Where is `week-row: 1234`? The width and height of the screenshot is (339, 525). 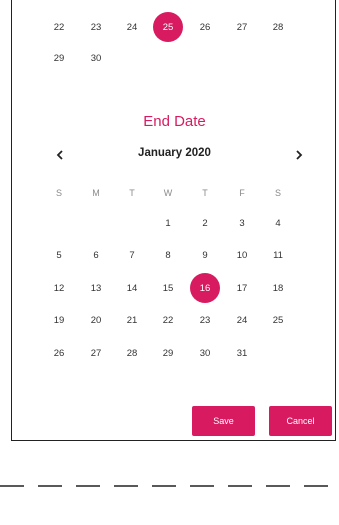
week-row: 1234 is located at coordinates (174, 223).